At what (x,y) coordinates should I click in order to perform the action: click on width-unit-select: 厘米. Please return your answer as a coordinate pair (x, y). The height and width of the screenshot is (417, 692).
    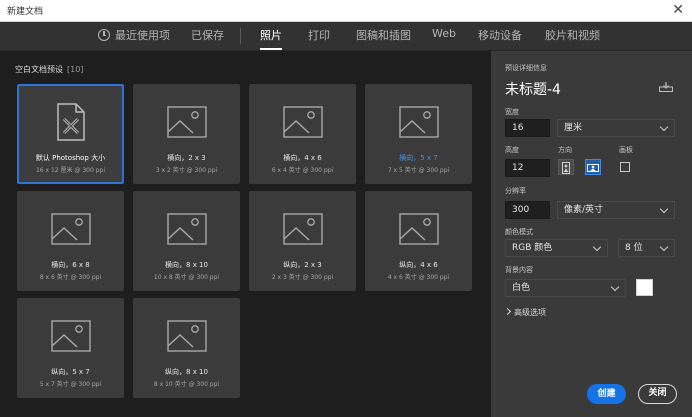
    Looking at the image, I should click on (616, 128).